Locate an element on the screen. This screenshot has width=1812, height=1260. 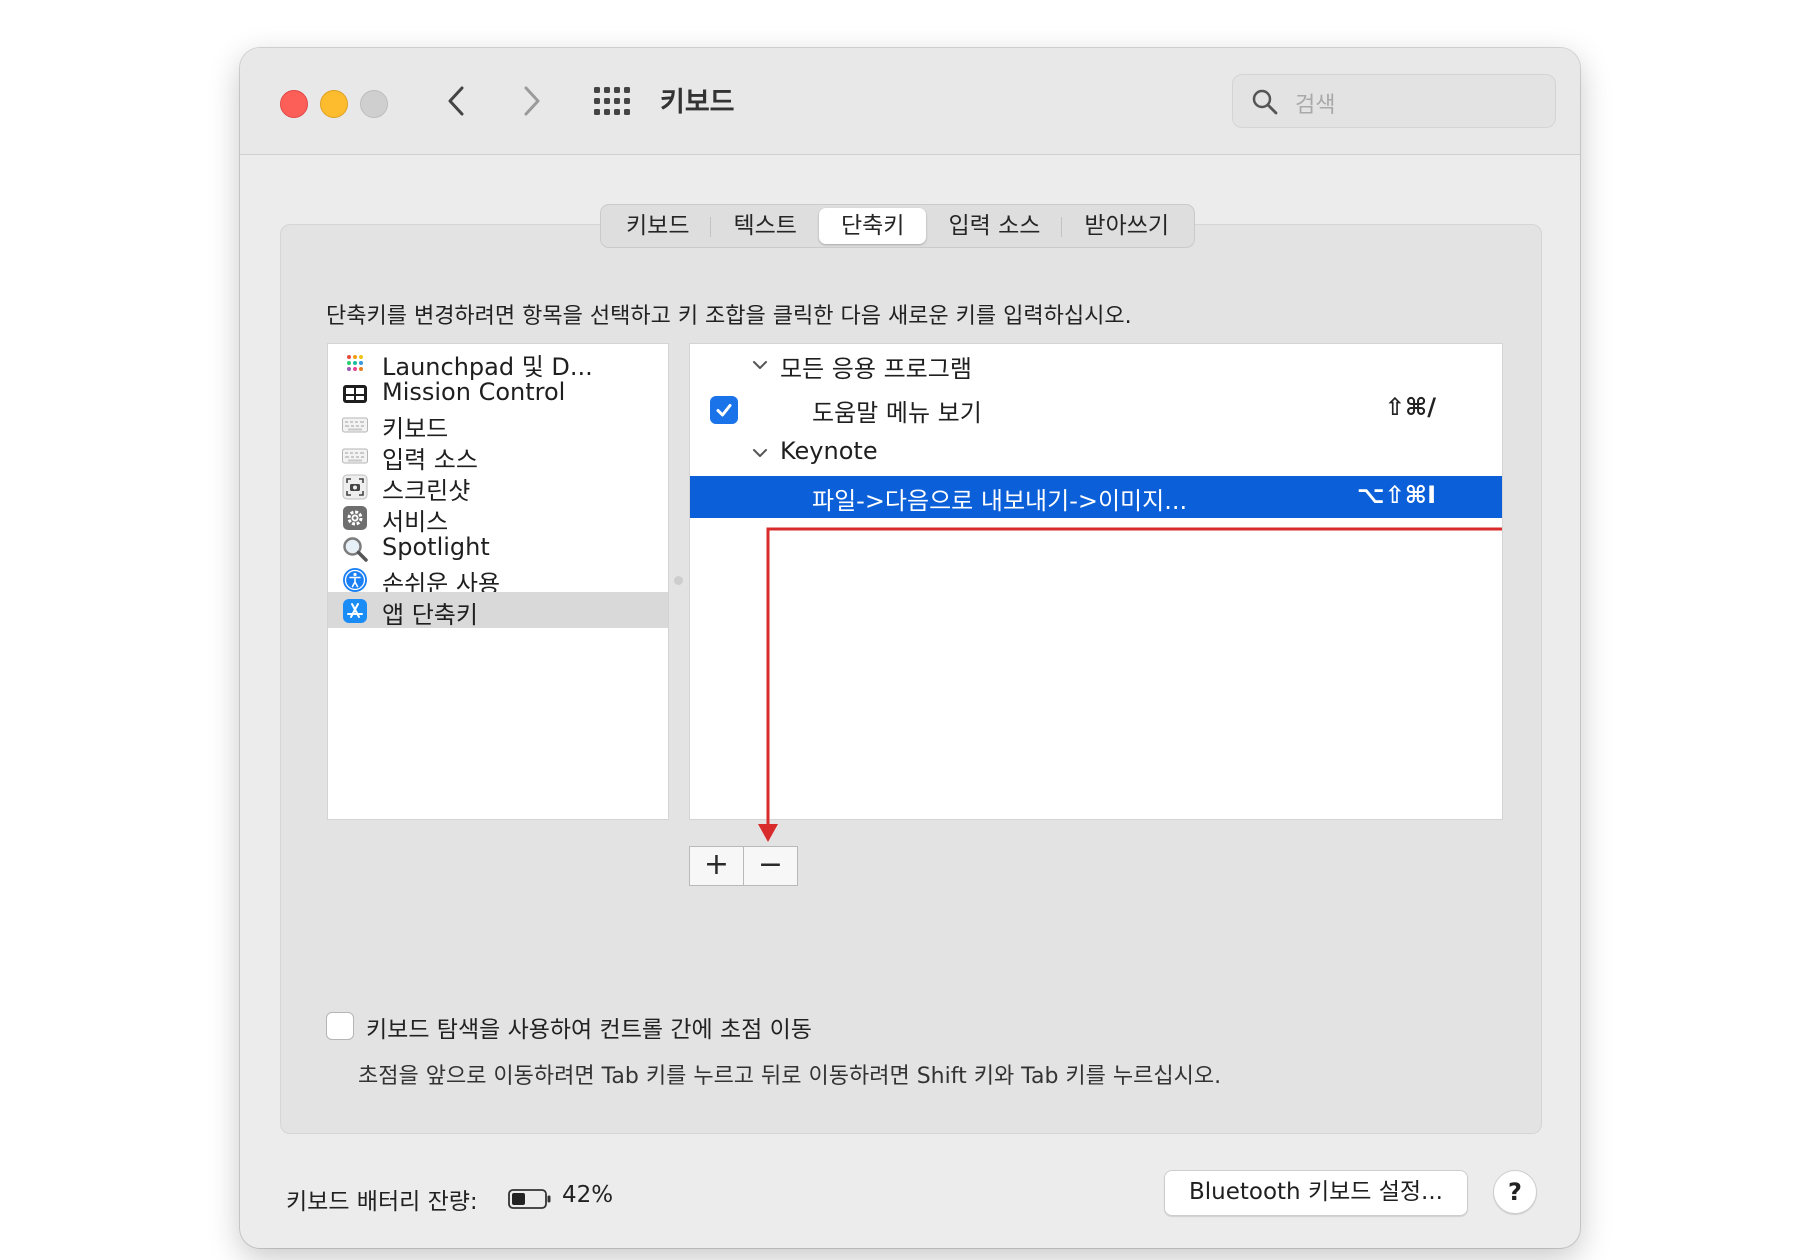
group-row-all-apps: 모든 응용 프로그램 is located at coordinates (1096, 365).